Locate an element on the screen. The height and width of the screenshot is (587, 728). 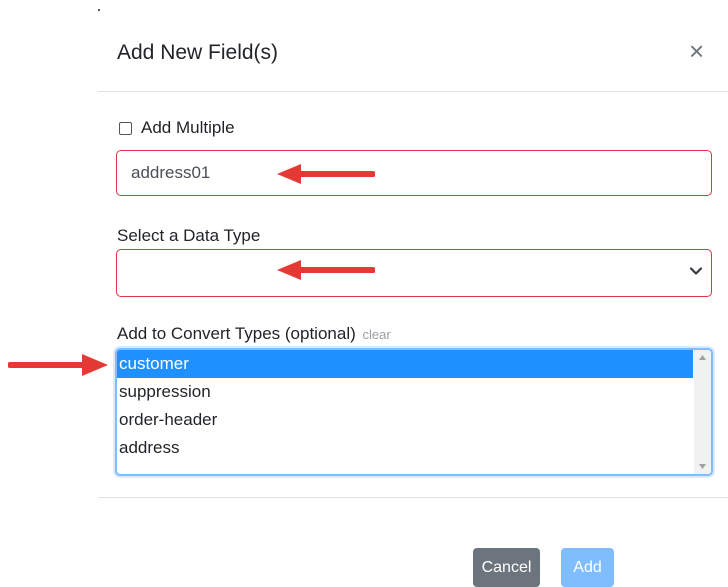
add-multiple-checkbox is located at coordinates (125, 128).